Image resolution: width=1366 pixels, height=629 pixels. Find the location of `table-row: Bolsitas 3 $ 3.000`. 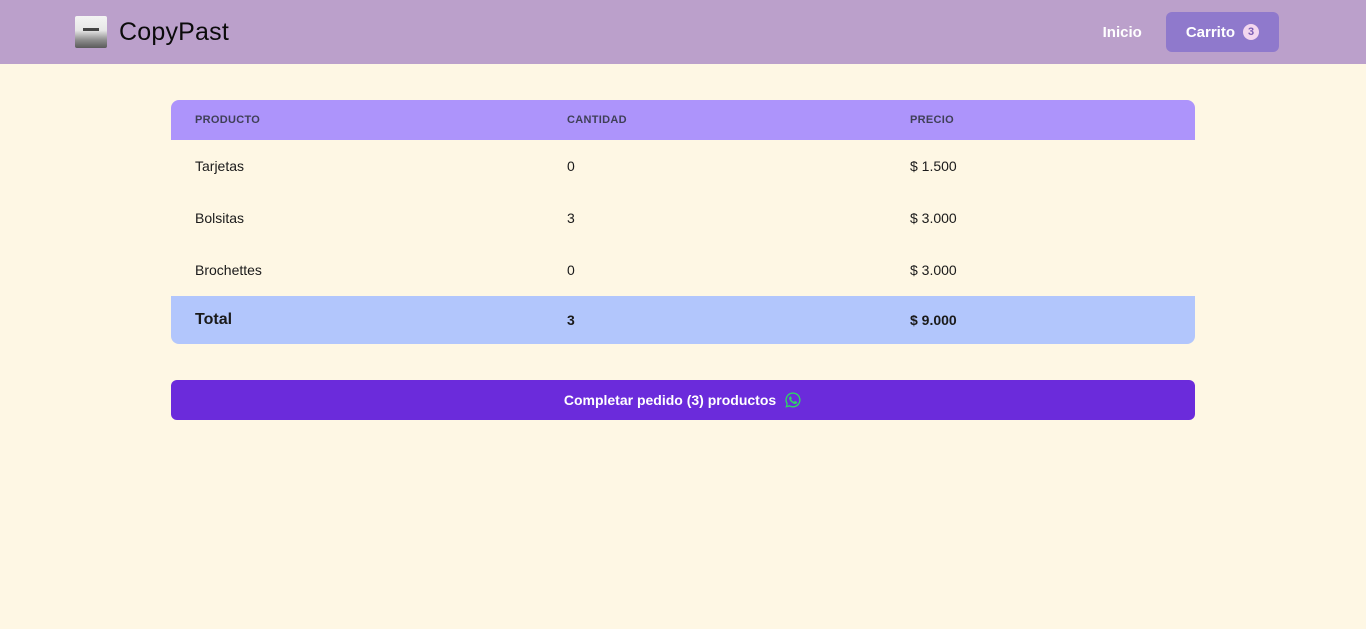

table-row: Bolsitas 3 $ 3.000 is located at coordinates (683, 218).